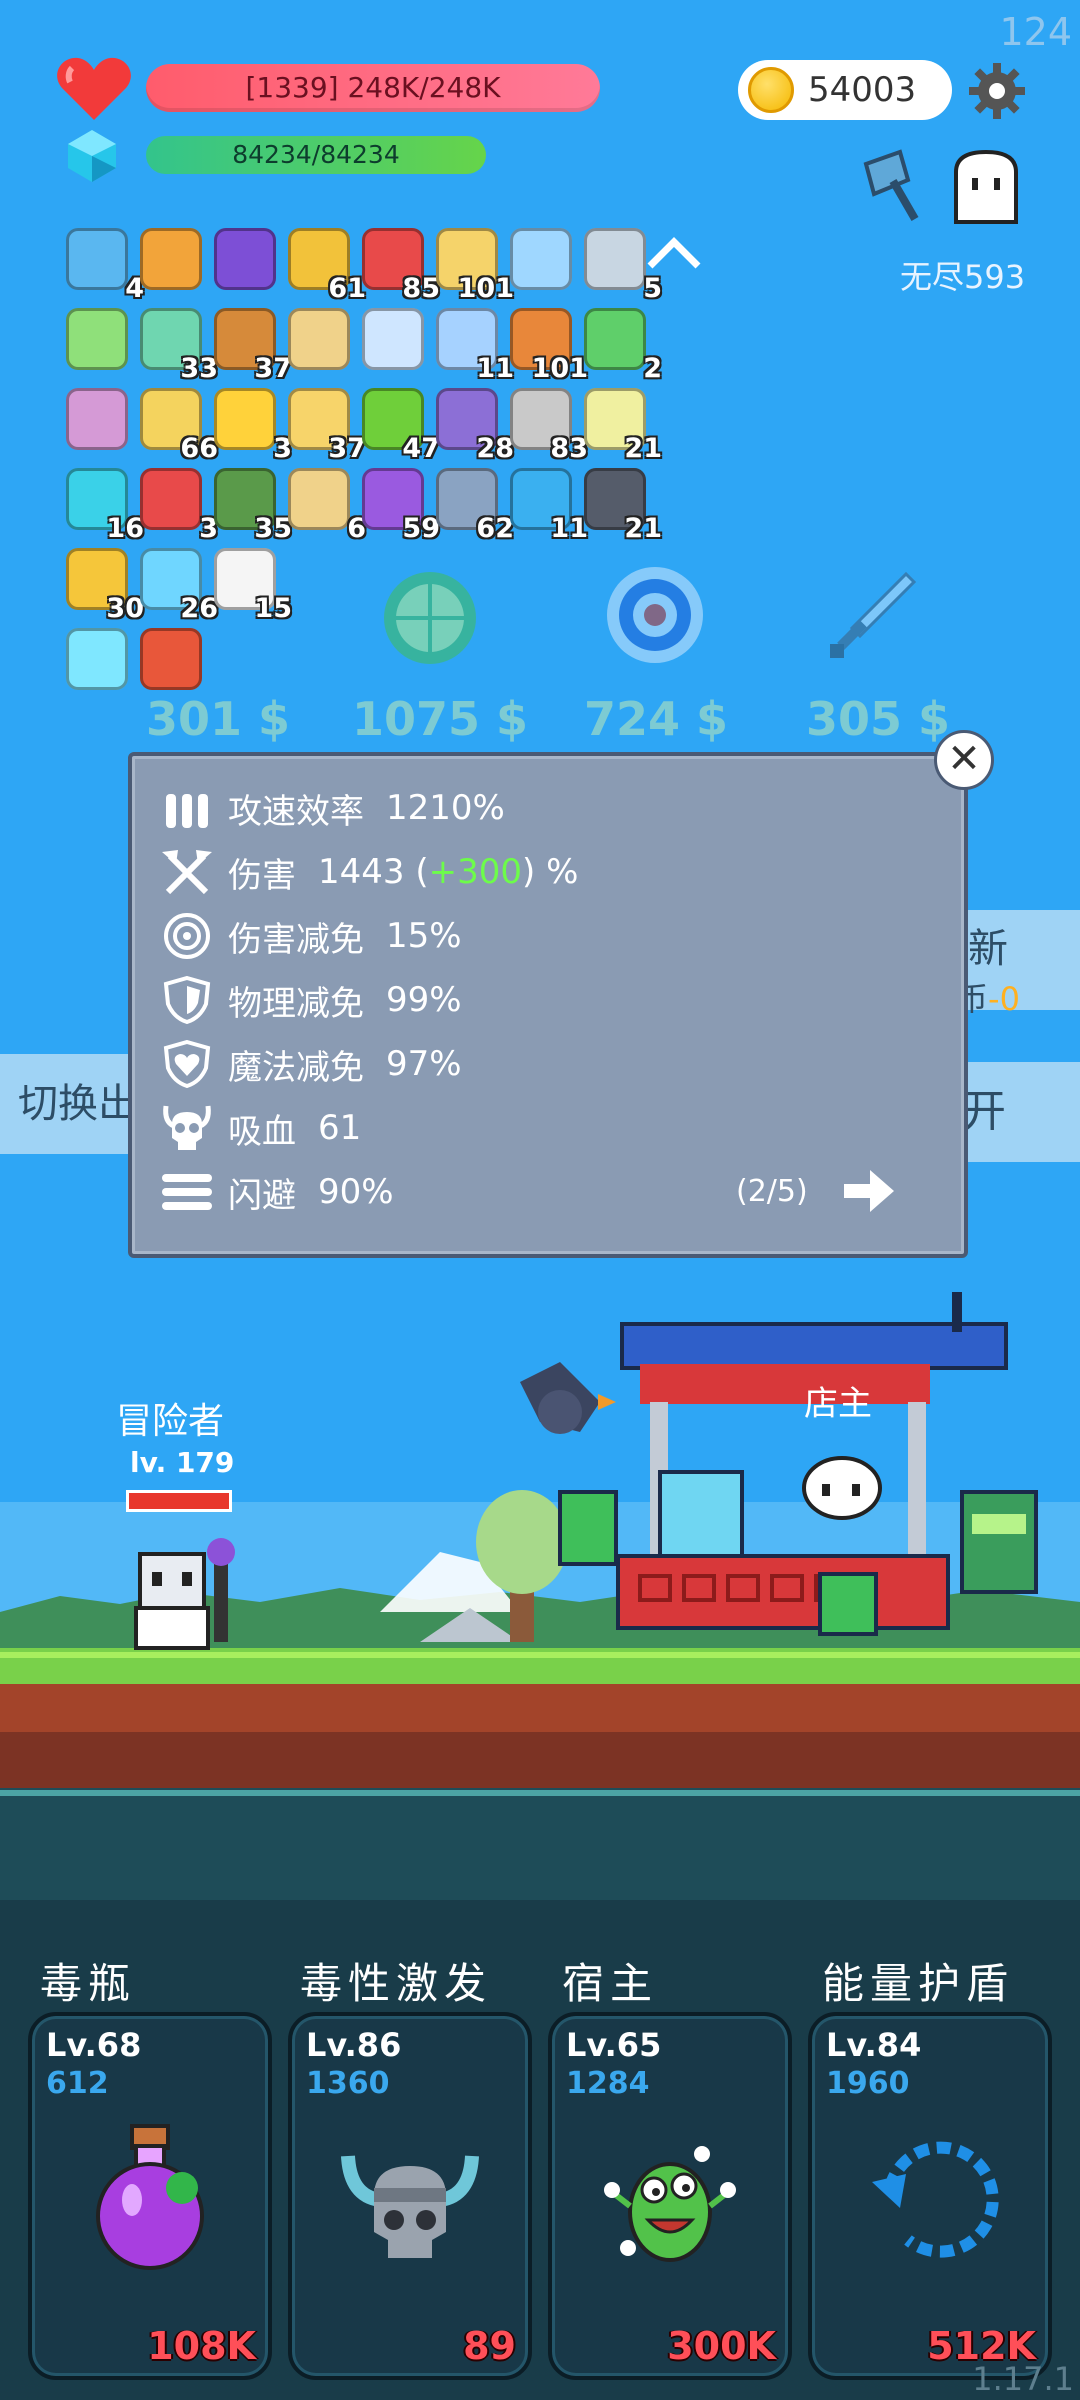 Image resolution: width=1080 pixels, height=2400 pixels. I want to click on item-count: 37, so click(347, 448).